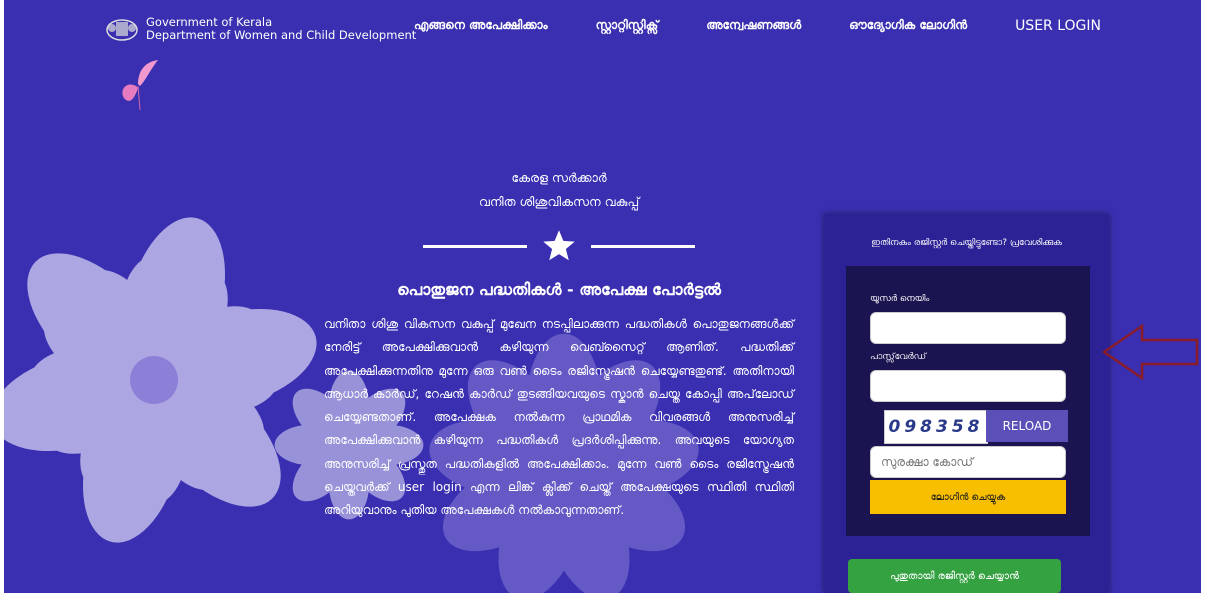  What do you see at coordinates (140, 85) in the screenshot?
I see `butterfly-icon` at bounding box center [140, 85].